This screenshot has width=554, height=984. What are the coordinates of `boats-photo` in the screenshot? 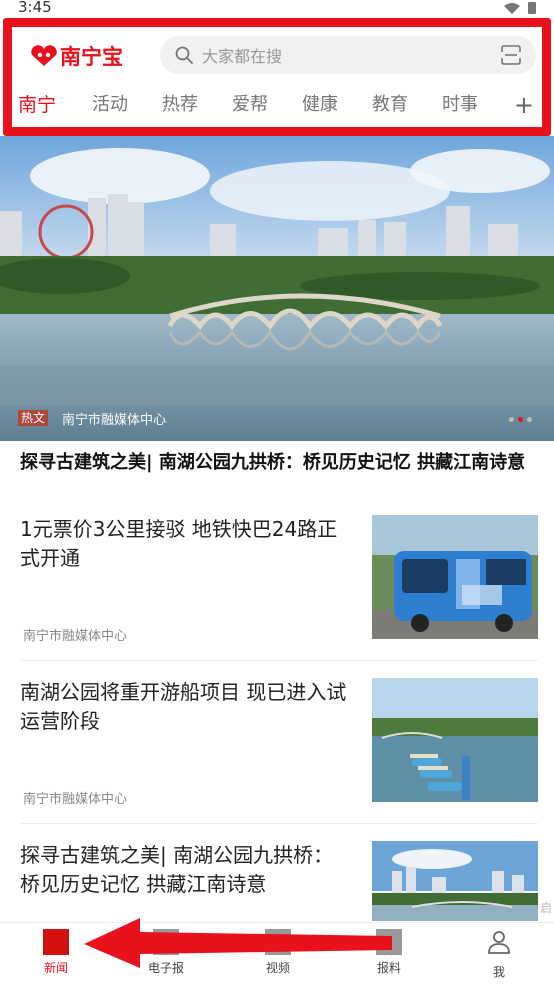 It's located at (455, 740).